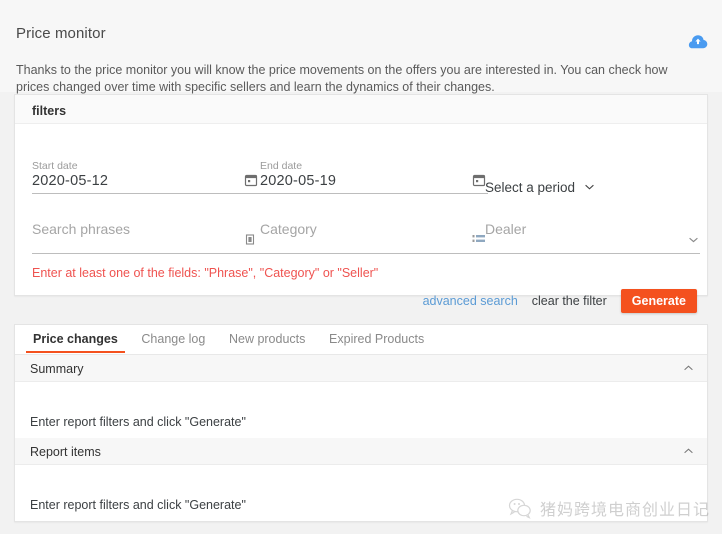 The width and height of the screenshot is (722, 534). Describe the element at coordinates (173, 338) in the screenshot. I see `tab-change-log: Change log` at that location.